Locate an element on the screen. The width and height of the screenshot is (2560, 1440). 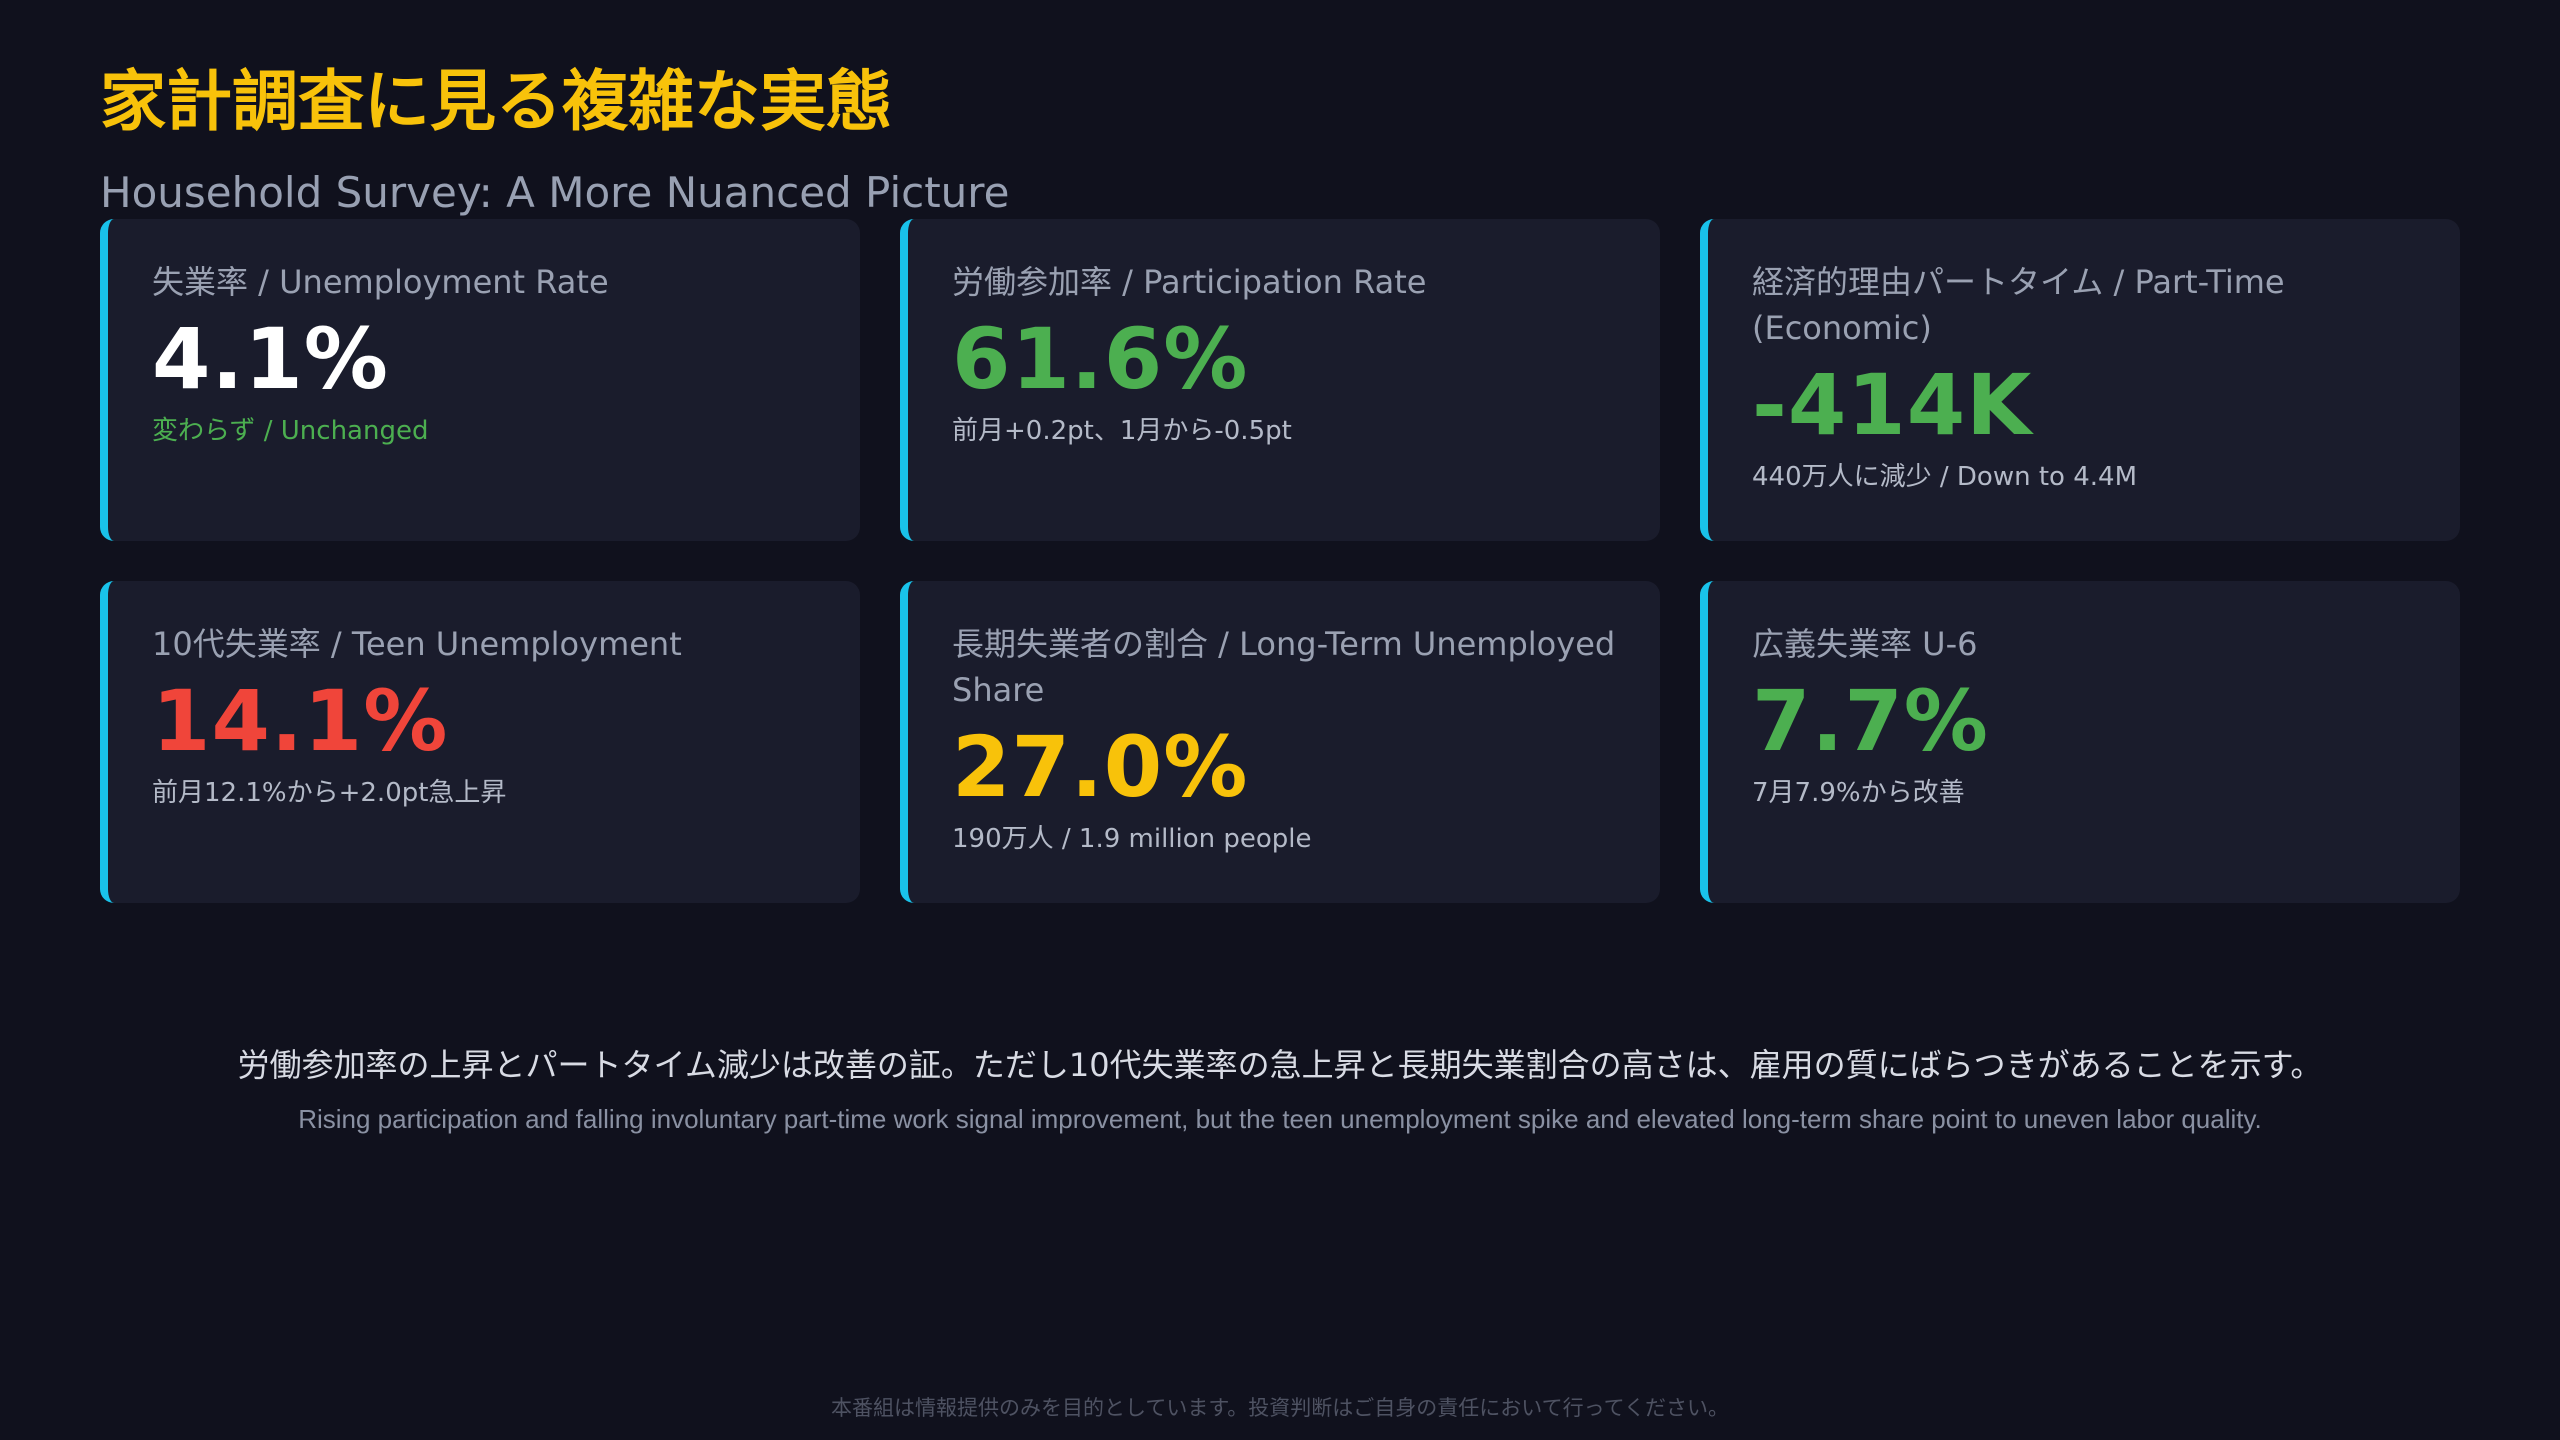
page-subtitle: Household Survey: A More Nuanced Picture is located at coordinates (555, 192).